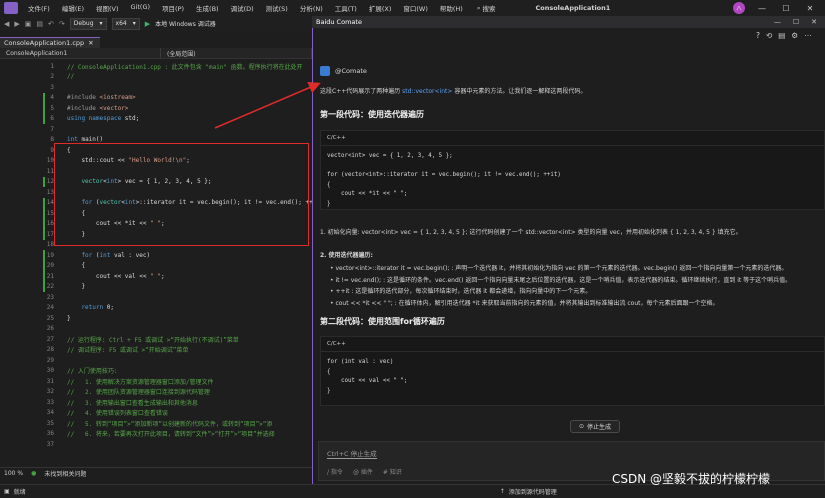 The width and height of the screenshot is (825, 498). What do you see at coordinates (533, 491) in the screenshot?
I see `source-control-button: 添加到源代码管理` at bounding box center [533, 491].